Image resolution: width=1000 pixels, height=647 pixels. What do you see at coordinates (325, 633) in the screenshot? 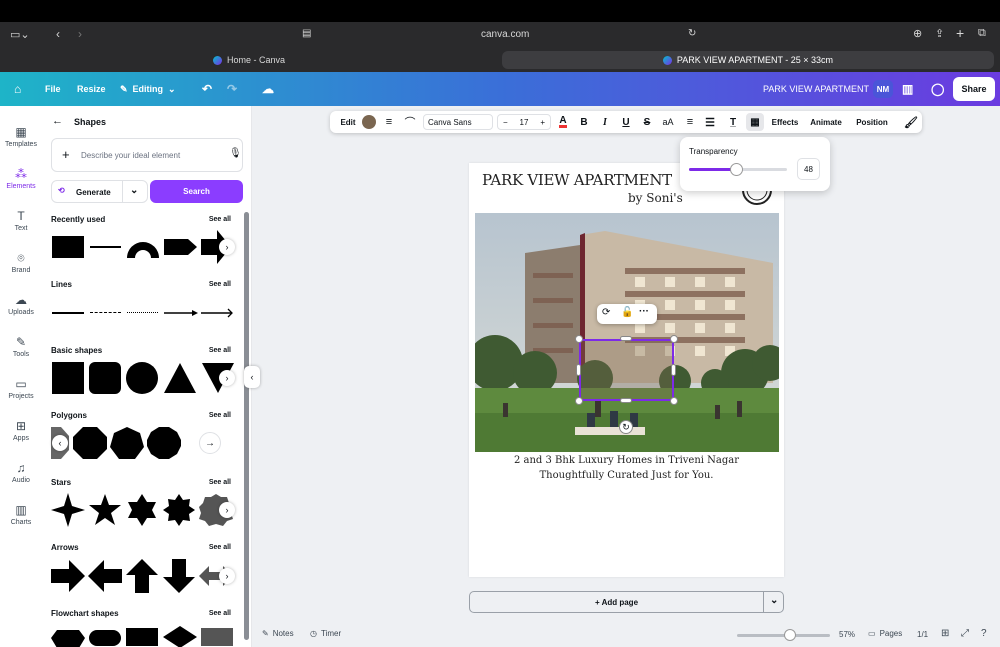
I see `timer-button: ◷ Timer` at bounding box center [325, 633].